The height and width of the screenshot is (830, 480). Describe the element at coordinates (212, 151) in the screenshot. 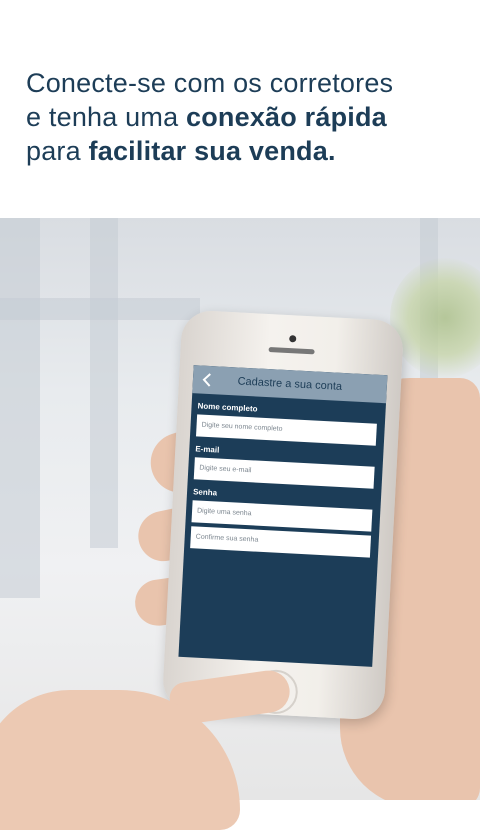

I see `headline-line-3-emphasis: facilitar sua venda.` at that location.